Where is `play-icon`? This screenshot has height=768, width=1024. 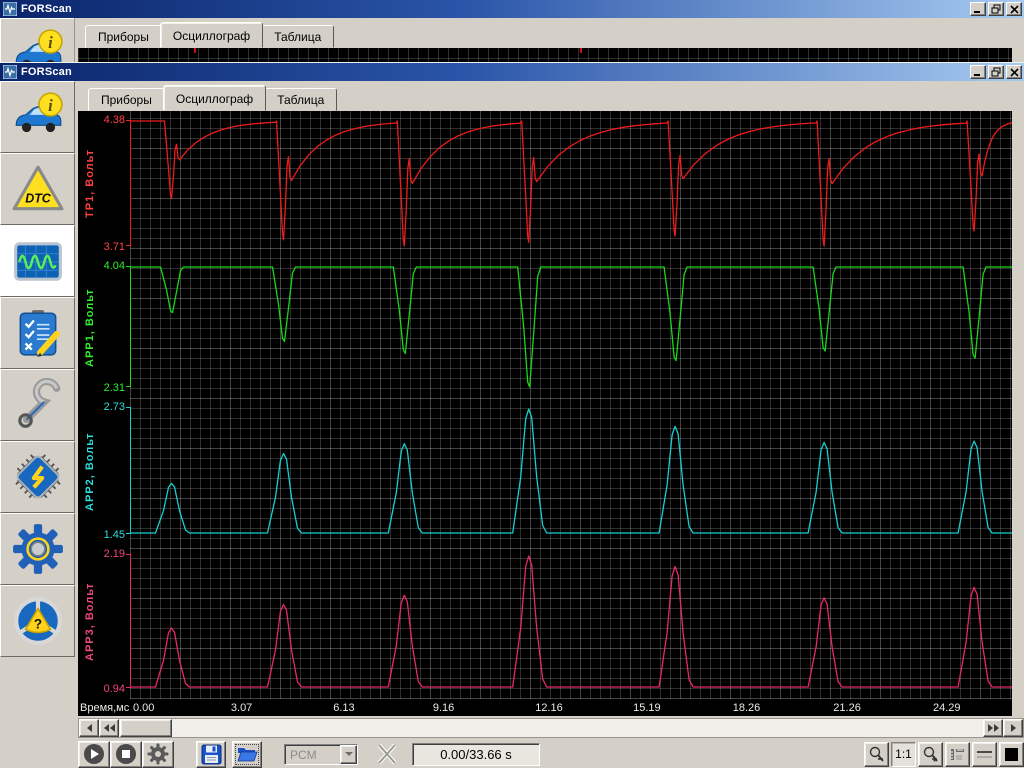
play-icon is located at coordinates (94, 754).